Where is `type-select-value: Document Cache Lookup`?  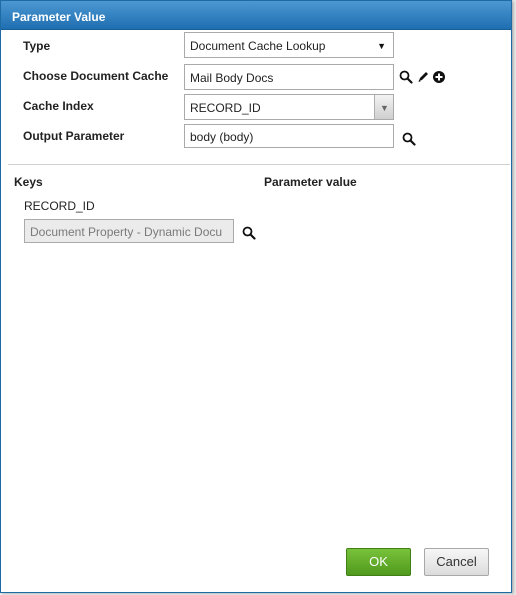
type-select-value: Document Cache Lookup is located at coordinates (258, 46).